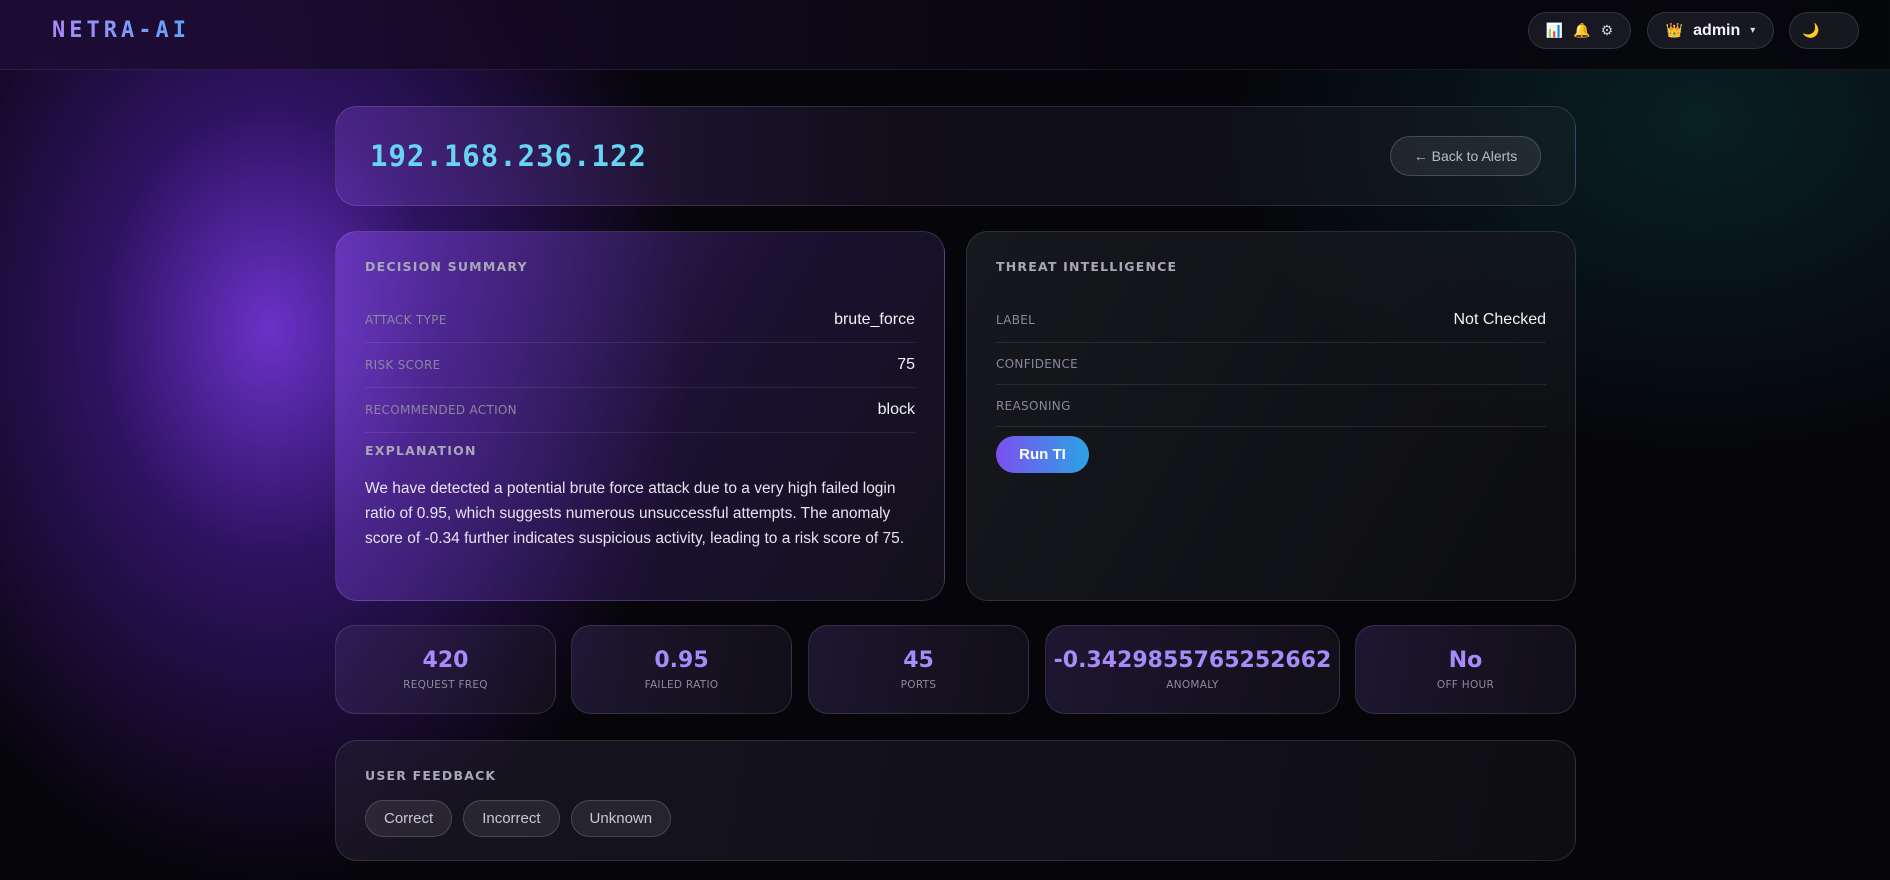  What do you see at coordinates (1465, 660) in the screenshot?
I see `stat-value: No` at bounding box center [1465, 660].